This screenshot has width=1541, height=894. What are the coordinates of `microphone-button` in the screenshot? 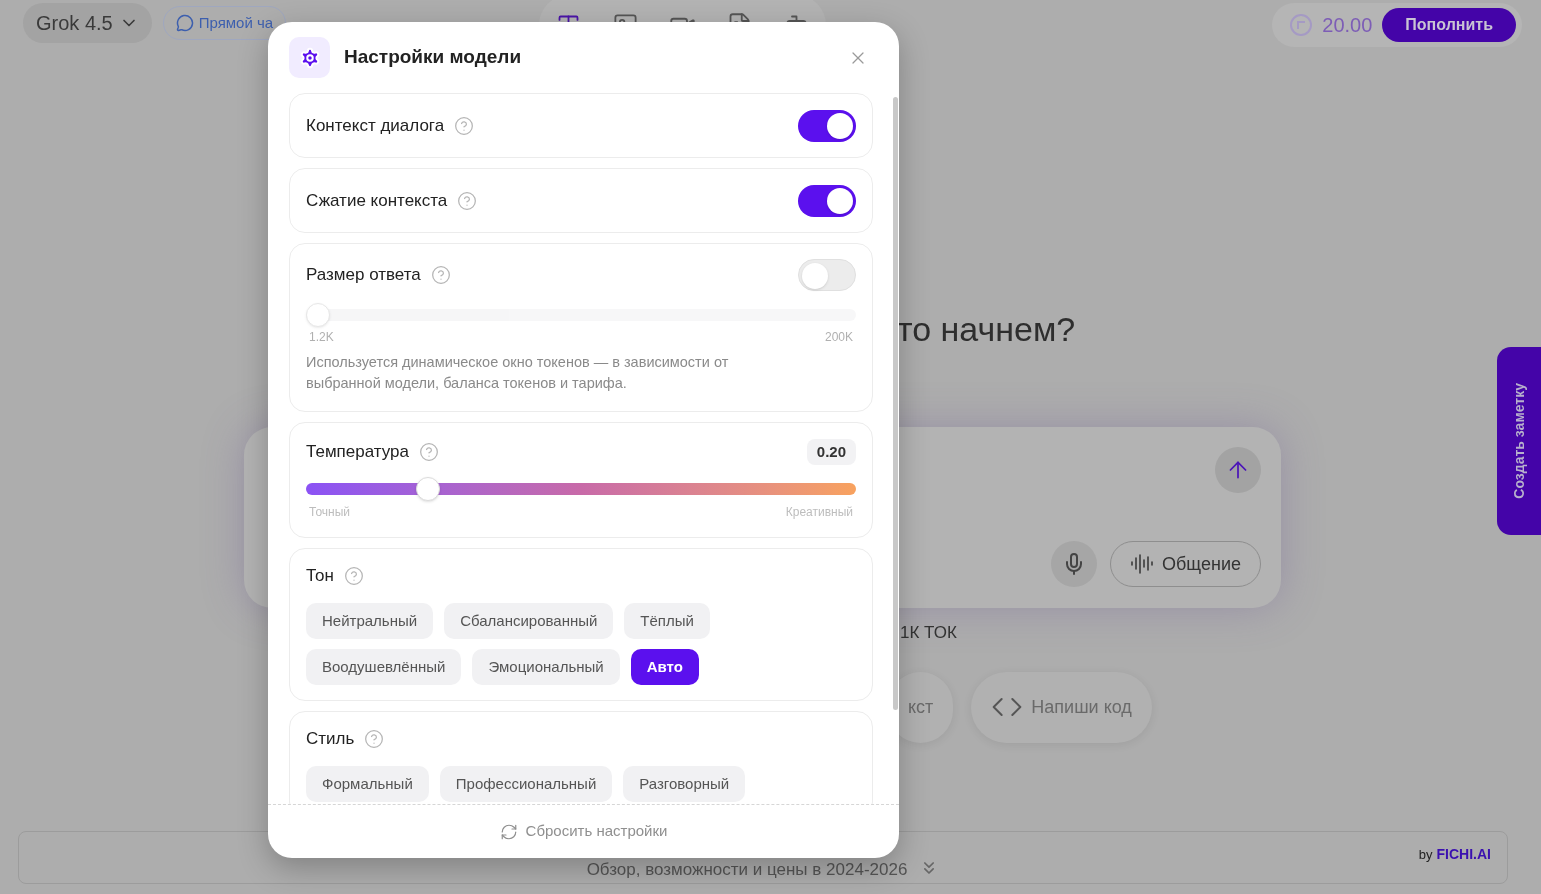 It's located at (1074, 564).